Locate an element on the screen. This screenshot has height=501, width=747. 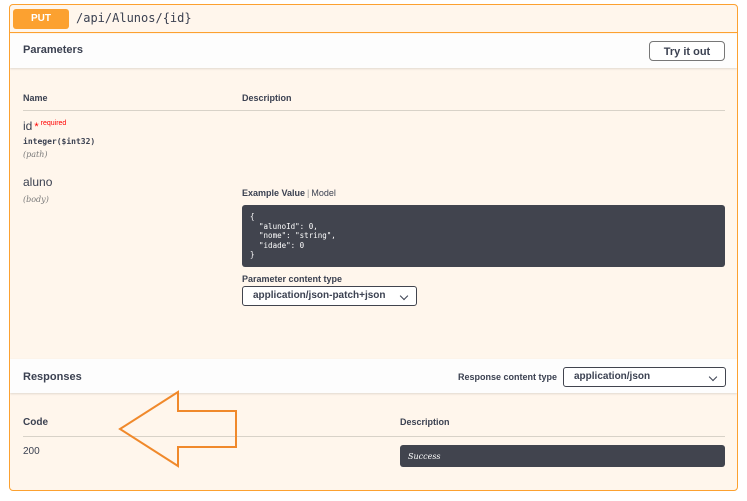
method-badge: PUT is located at coordinates (41, 19).